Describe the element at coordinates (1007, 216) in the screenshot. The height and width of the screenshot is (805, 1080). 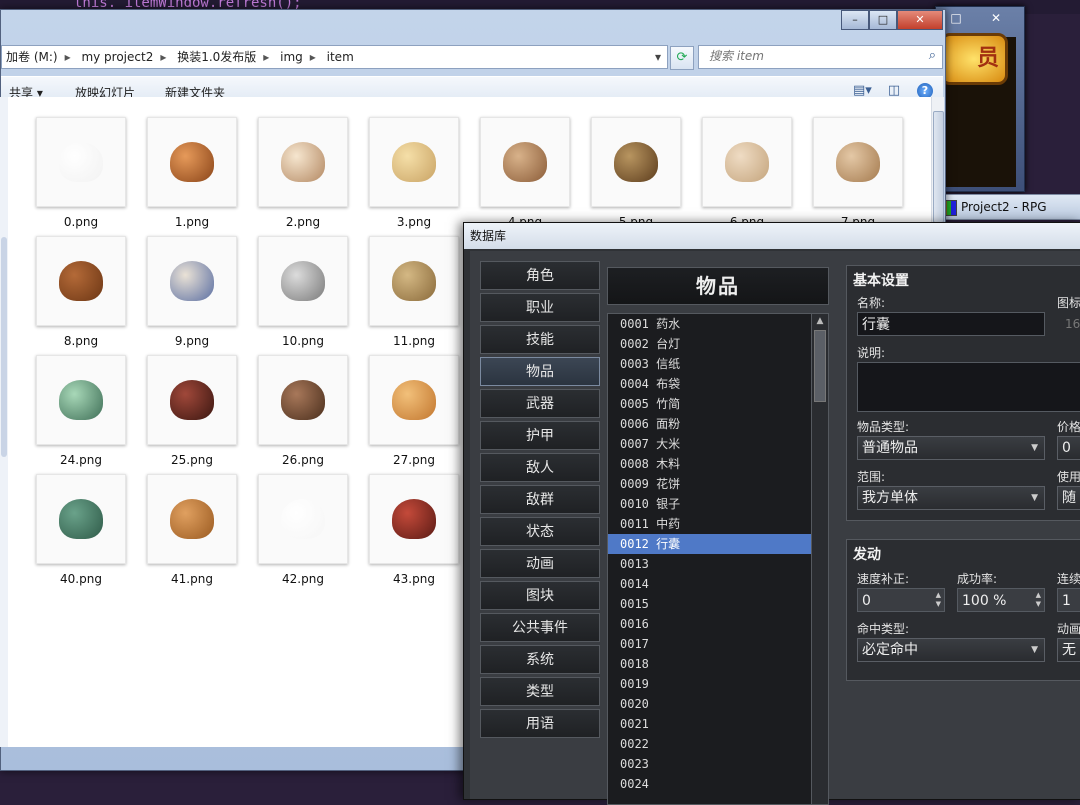
I see `rpg-maker-titlebar: Project2 - RPG Make` at that location.